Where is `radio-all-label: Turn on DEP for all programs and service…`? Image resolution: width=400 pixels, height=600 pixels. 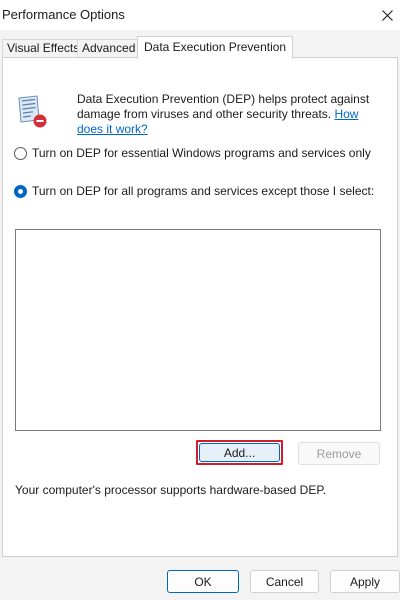 radio-all-label: Turn on DEP for all programs and service… is located at coordinates (203, 191).